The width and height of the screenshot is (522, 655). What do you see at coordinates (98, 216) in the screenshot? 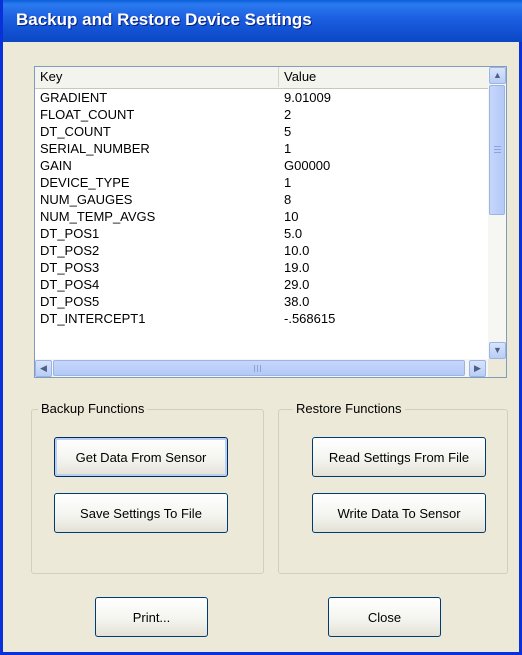
I see `row-key: NUM_TEMP_AVGS` at bounding box center [98, 216].